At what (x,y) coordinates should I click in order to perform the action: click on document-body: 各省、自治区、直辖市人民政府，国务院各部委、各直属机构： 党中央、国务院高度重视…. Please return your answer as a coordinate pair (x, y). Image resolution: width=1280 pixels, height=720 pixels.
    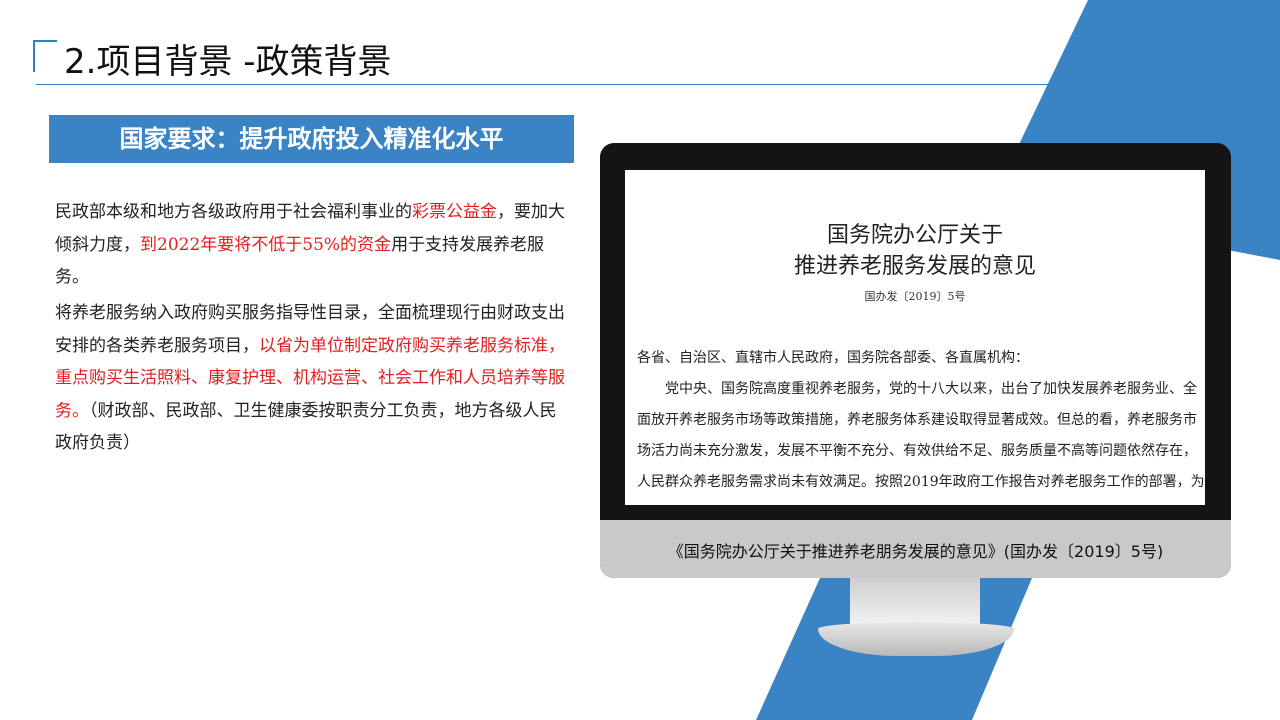
    Looking at the image, I should click on (921, 420).